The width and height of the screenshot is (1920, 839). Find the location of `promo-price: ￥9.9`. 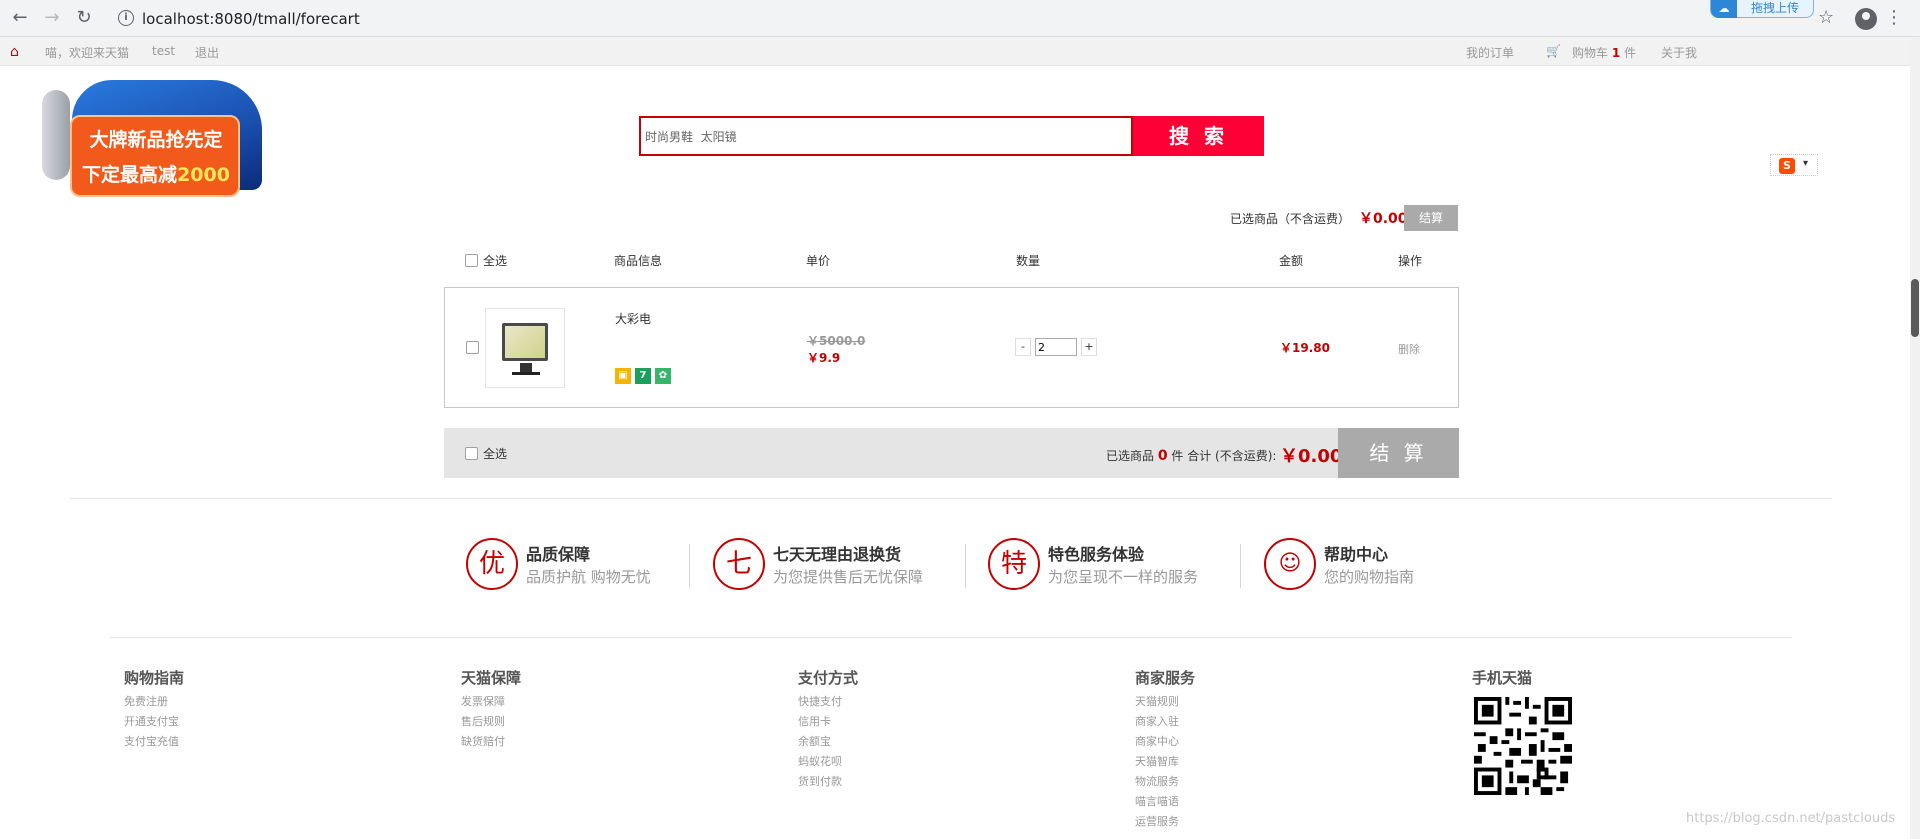

promo-price: ￥9.9 is located at coordinates (824, 358).